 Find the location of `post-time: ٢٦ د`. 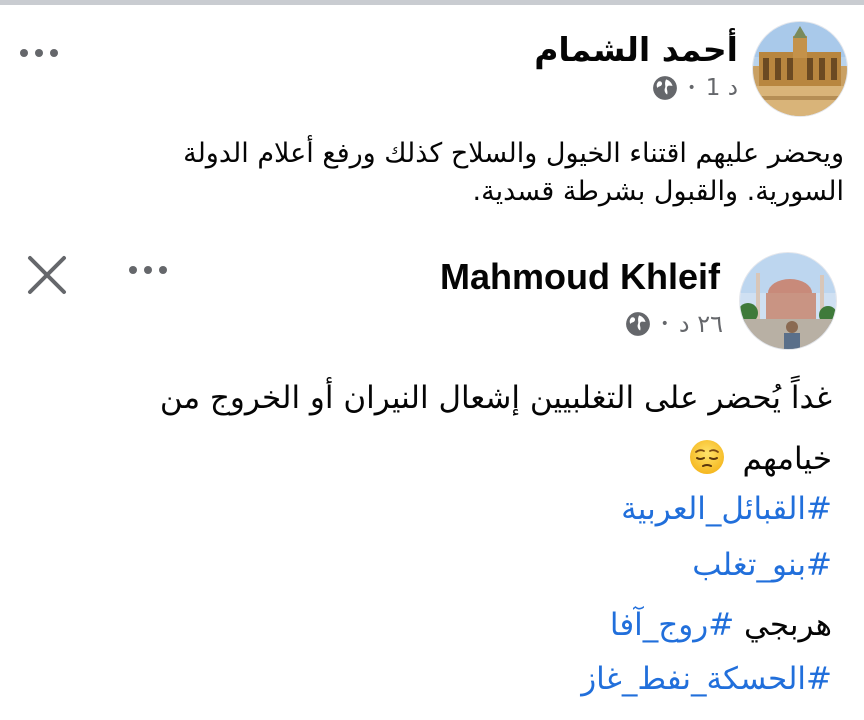

post-time: ٢٦ د is located at coordinates (701, 324).